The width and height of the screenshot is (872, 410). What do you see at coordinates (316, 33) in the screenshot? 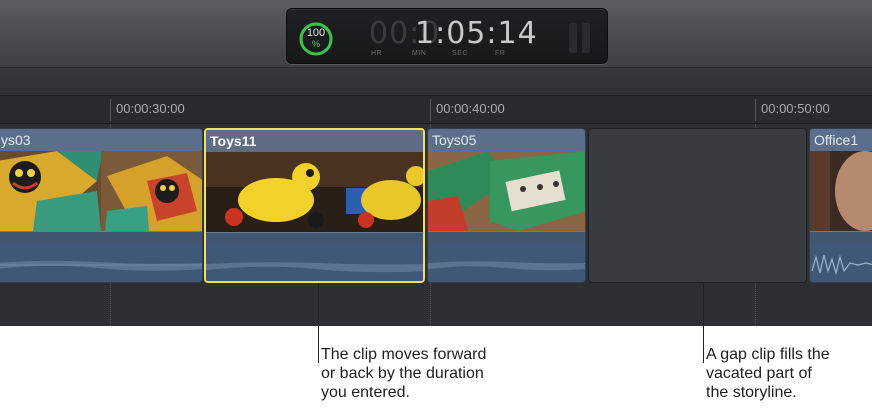
I see `progress-value: 100` at bounding box center [316, 33].